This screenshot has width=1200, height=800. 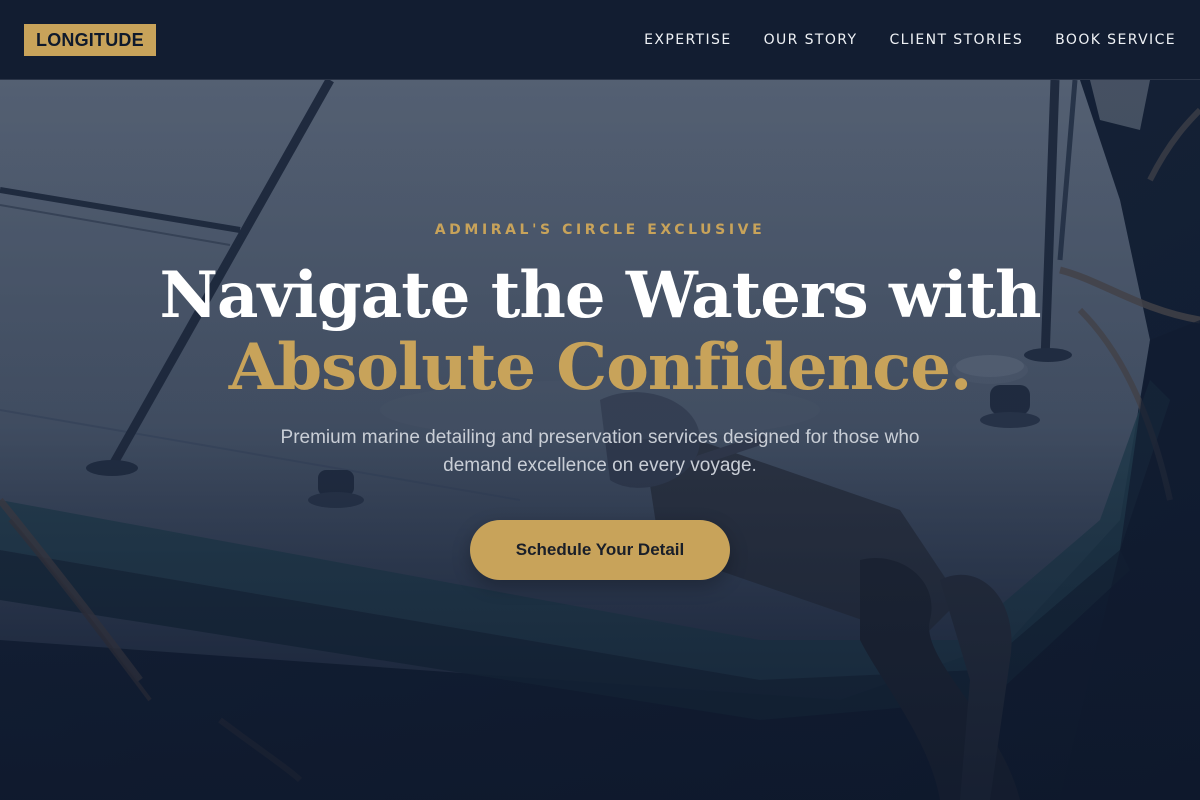 What do you see at coordinates (90, 40) in the screenshot?
I see `logo: LONGITUDE` at bounding box center [90, 40].